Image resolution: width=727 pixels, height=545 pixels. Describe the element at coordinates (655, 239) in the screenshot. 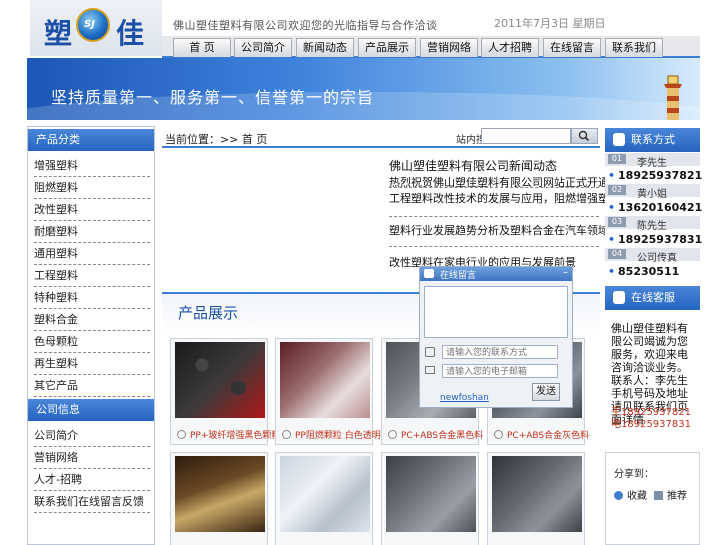

I see `contact-phone: 18925937831` at that location.